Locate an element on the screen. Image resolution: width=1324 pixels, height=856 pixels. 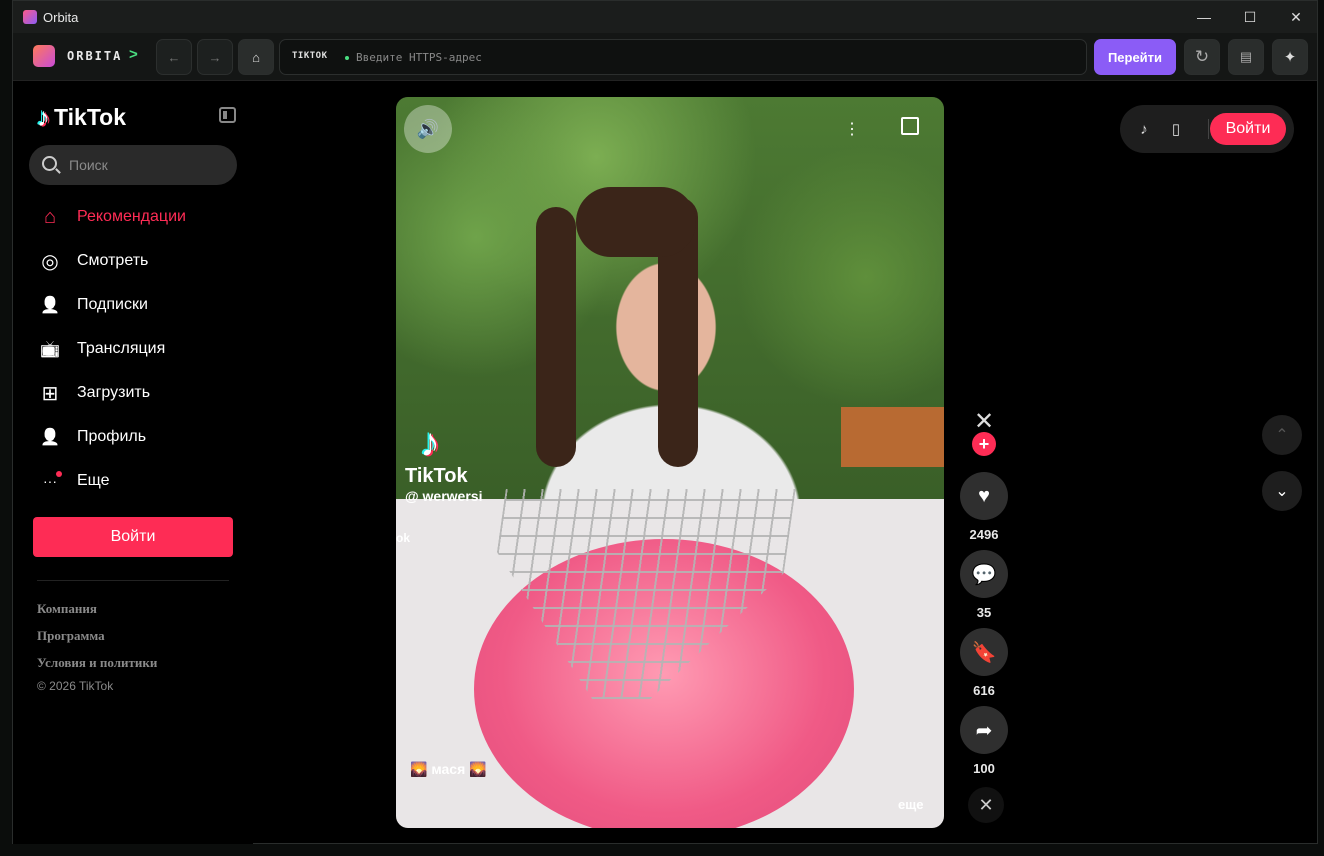
nav-label: Подписки is located at coordinates (112, 304).